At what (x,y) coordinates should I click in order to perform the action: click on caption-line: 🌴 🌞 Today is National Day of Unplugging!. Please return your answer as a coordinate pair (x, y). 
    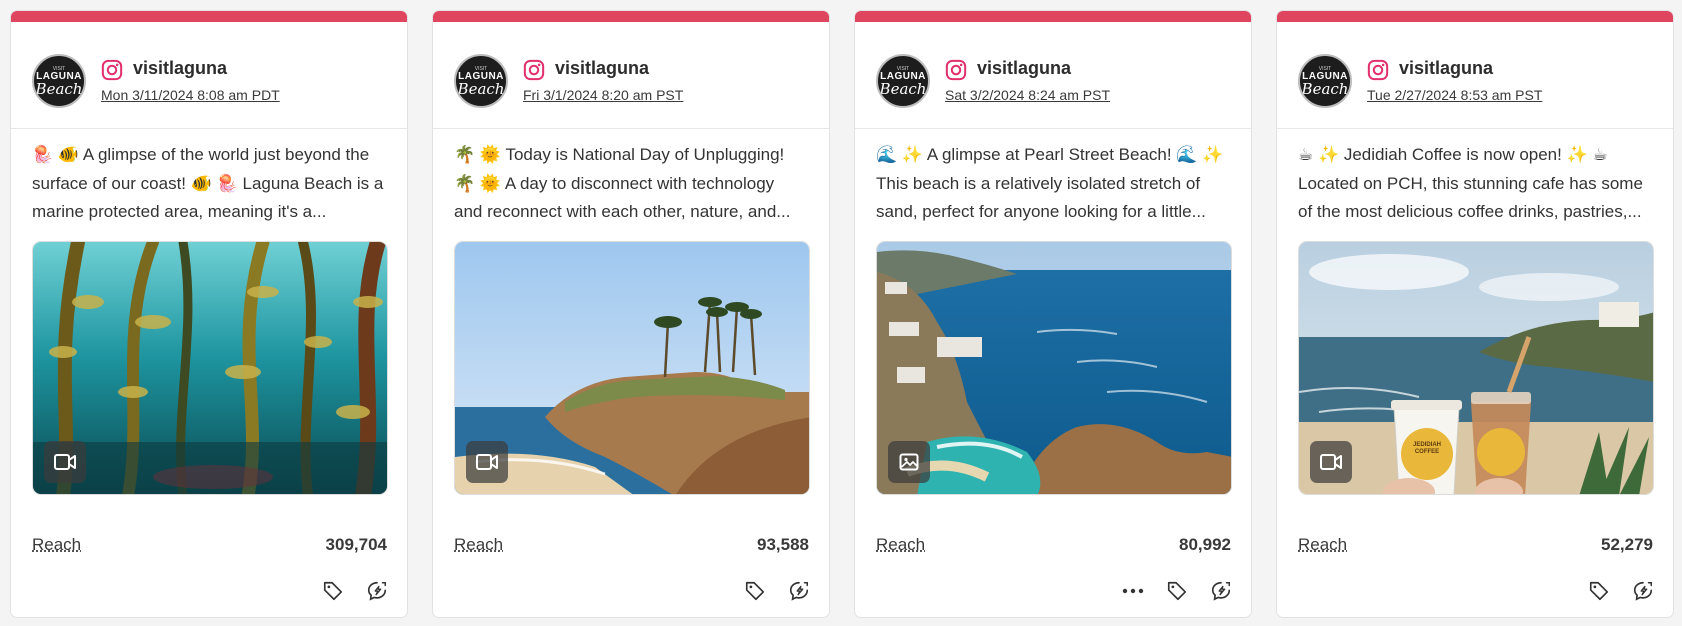
    Looking at the image, I should click on (619, 154).